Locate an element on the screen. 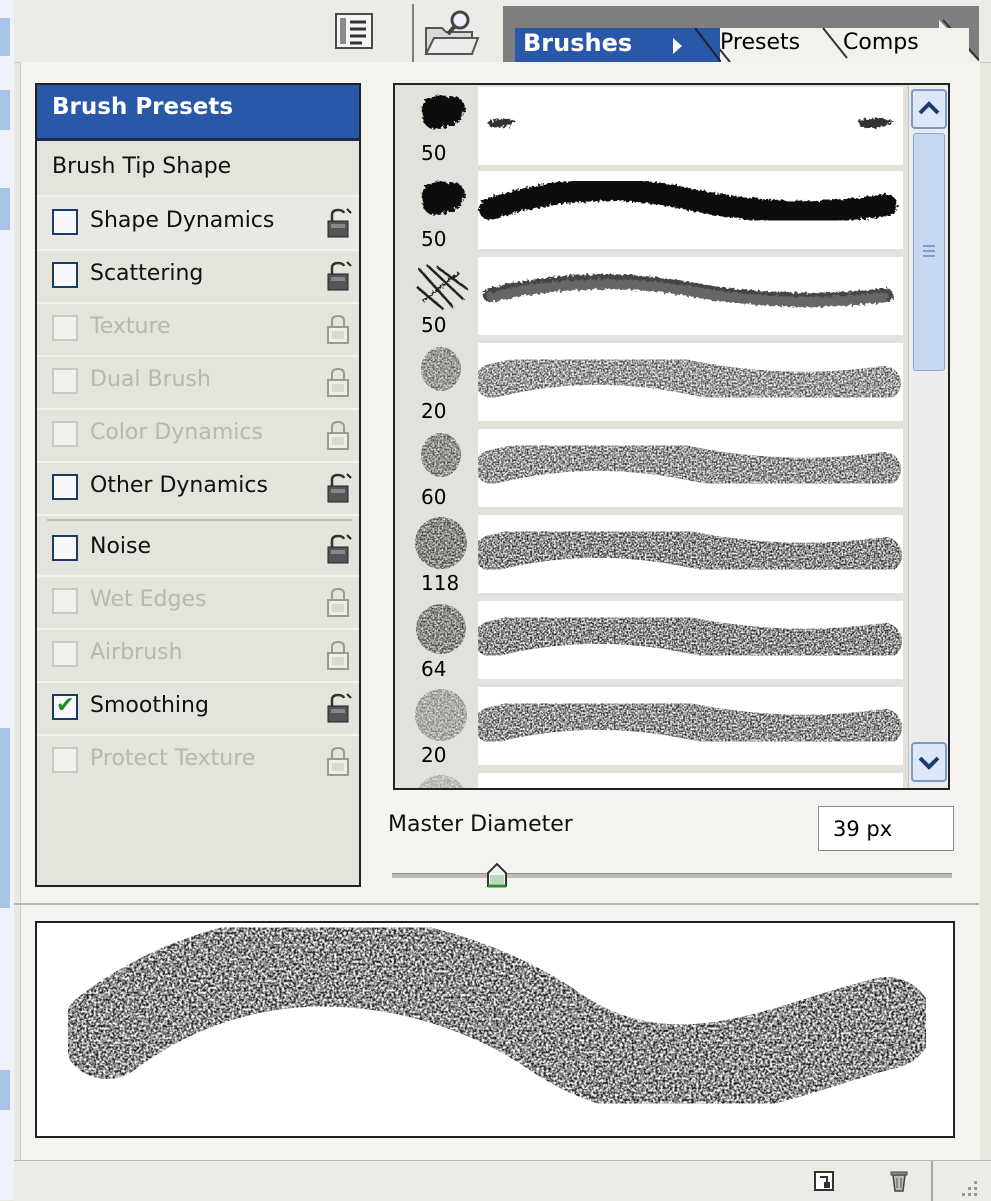 Image resolution: width=991 pixels, height=1201 pixels. brush-size-label: 50 is located at coordinates (434, 239).